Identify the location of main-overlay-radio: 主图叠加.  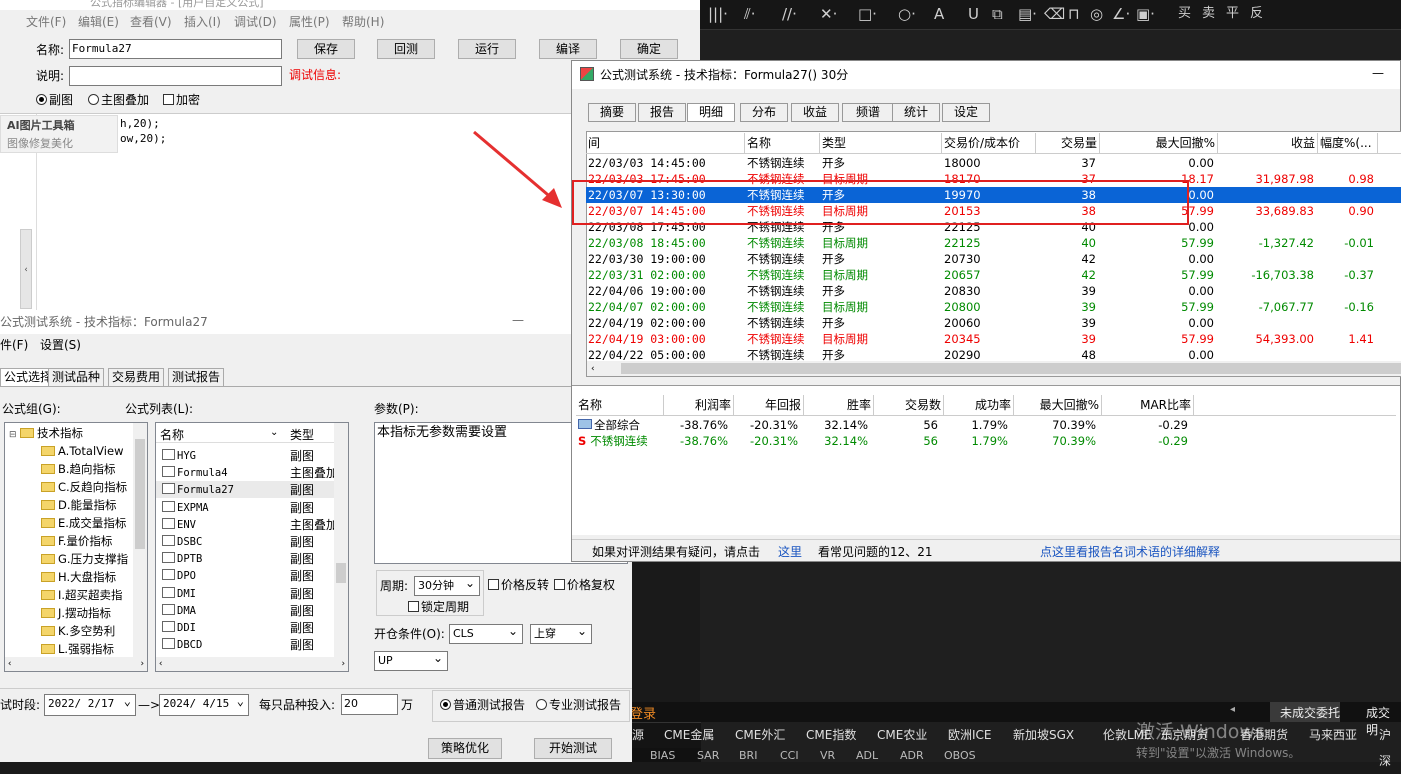
(118, 100).